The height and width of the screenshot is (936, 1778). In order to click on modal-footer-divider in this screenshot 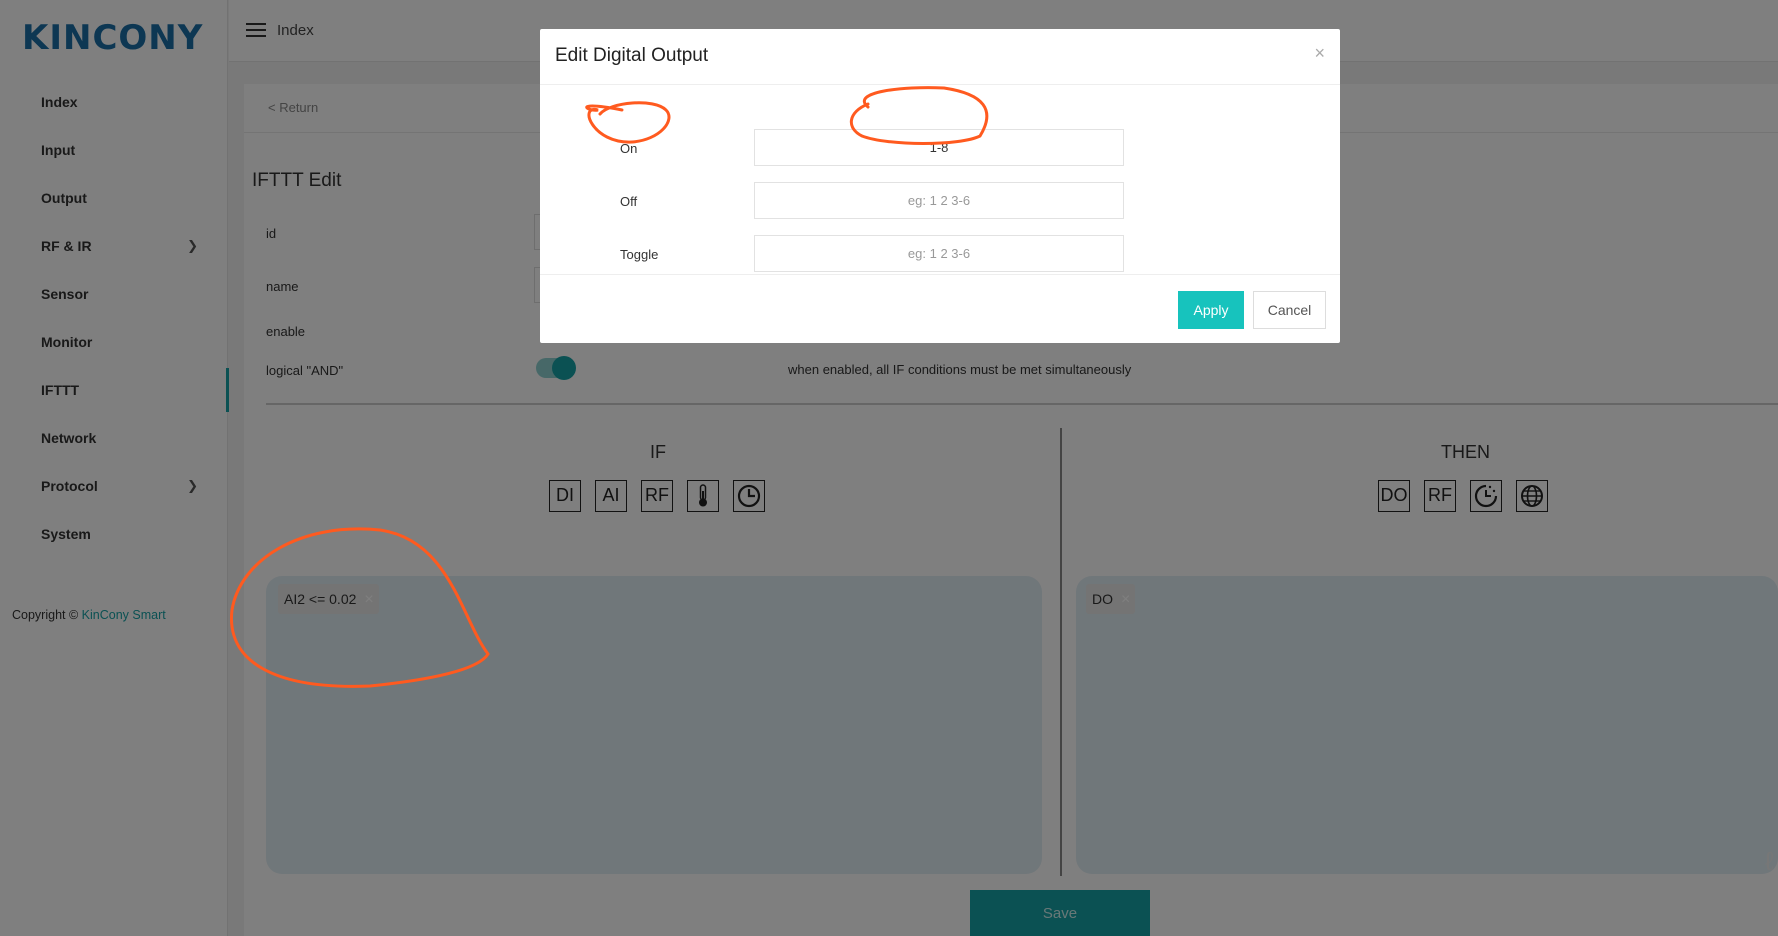, I will do `click(940, 274)`.